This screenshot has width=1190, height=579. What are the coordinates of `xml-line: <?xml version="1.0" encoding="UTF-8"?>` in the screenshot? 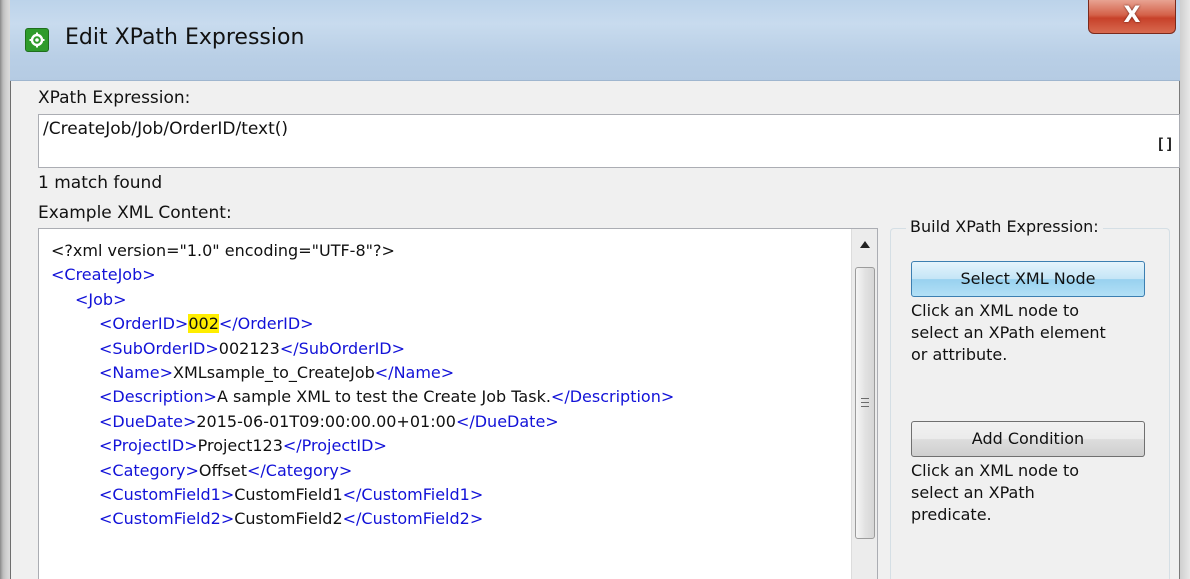 It's located at (223, 250).